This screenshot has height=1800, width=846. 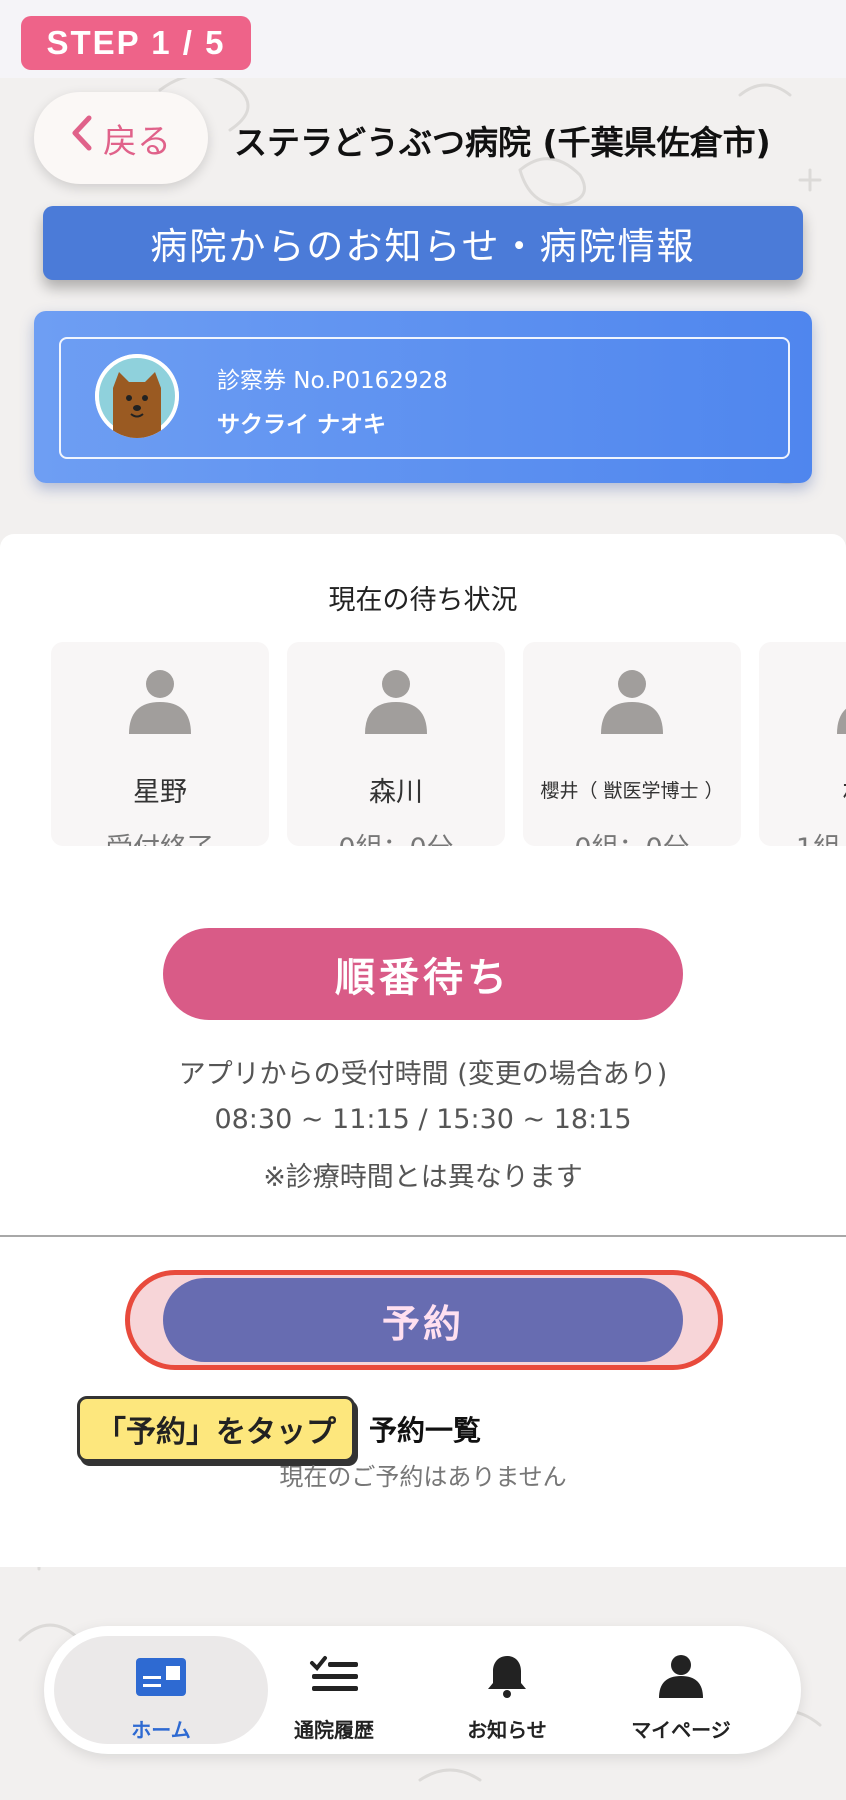 I want to click on doctor-name: 森川, so click(x=396, y=792).